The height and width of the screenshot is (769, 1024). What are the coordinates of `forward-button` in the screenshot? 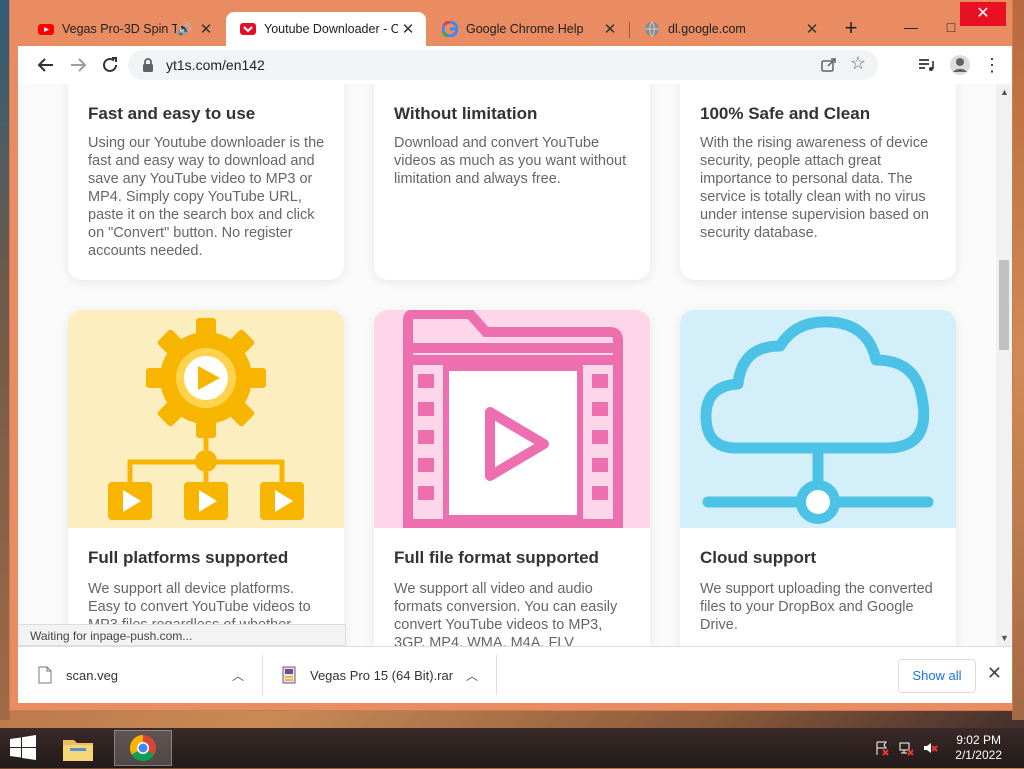 It's located at (78, 65).